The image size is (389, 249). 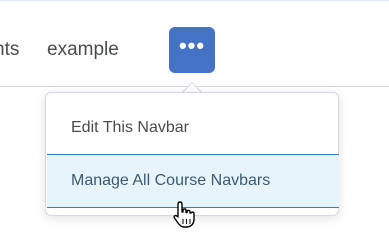 I want to click on hand-pointer-icon, so click(x=184, y=214).